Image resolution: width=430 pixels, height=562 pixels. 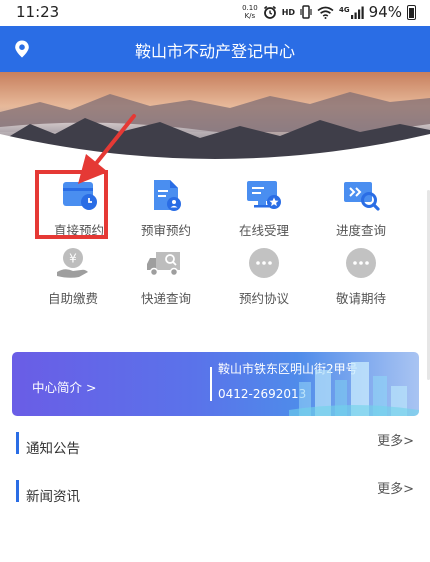 I want to click on grid-label: 预约协议, so click(x=263, y=298).